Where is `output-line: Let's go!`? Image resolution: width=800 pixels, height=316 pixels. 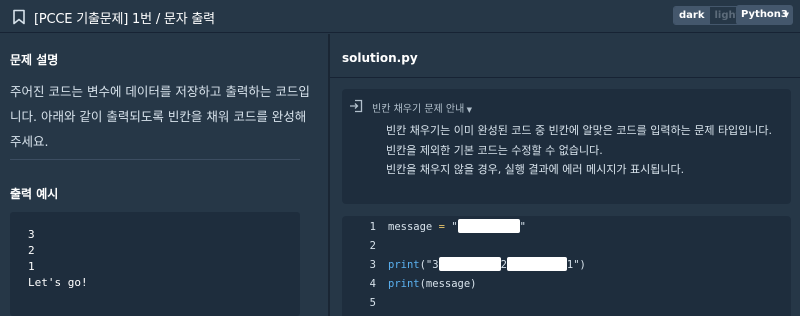 output-line: Let's go! is located at coordinates (58, 282).